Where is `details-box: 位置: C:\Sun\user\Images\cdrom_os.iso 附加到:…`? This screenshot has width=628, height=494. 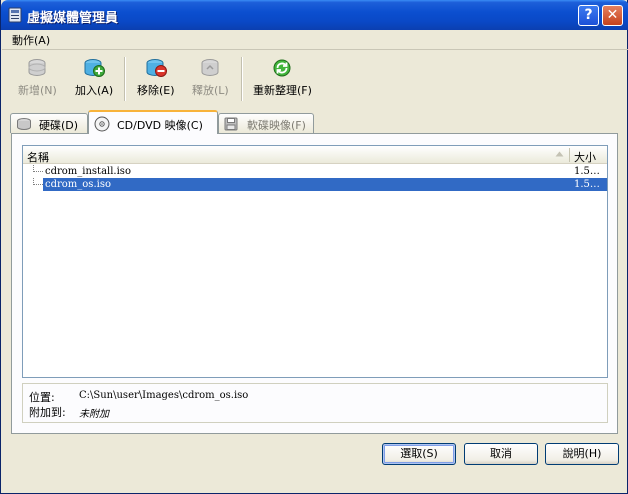 details-box: 位置: C:\Sun\user\Images\cdrom_os.iso 附加到:… is located at coordinates (315, 403).